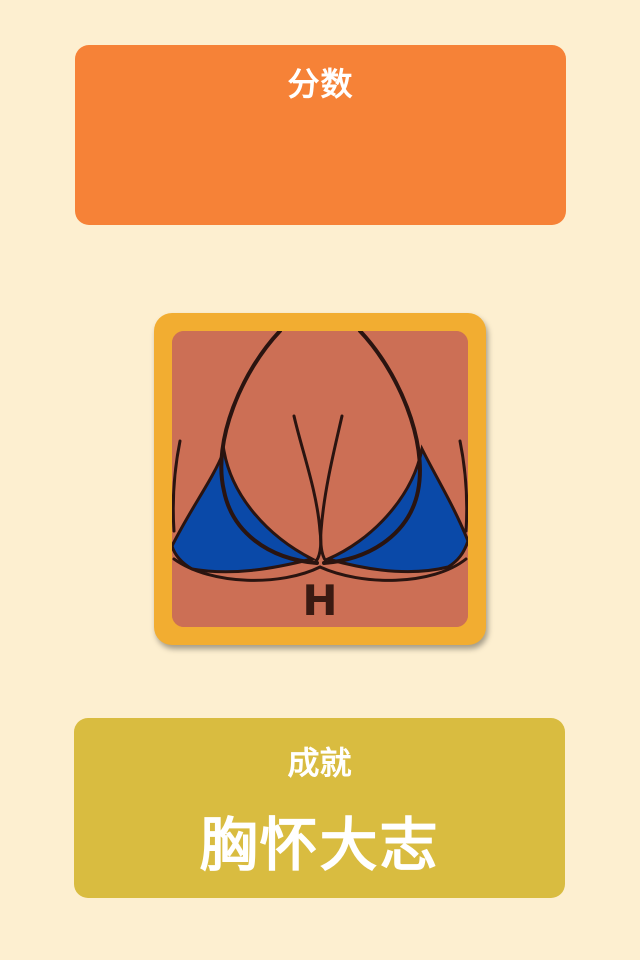 Image resolution: width=640 pixels, height=960 pixels. I want to click on cup-size-letter: H, so click(320, 600).